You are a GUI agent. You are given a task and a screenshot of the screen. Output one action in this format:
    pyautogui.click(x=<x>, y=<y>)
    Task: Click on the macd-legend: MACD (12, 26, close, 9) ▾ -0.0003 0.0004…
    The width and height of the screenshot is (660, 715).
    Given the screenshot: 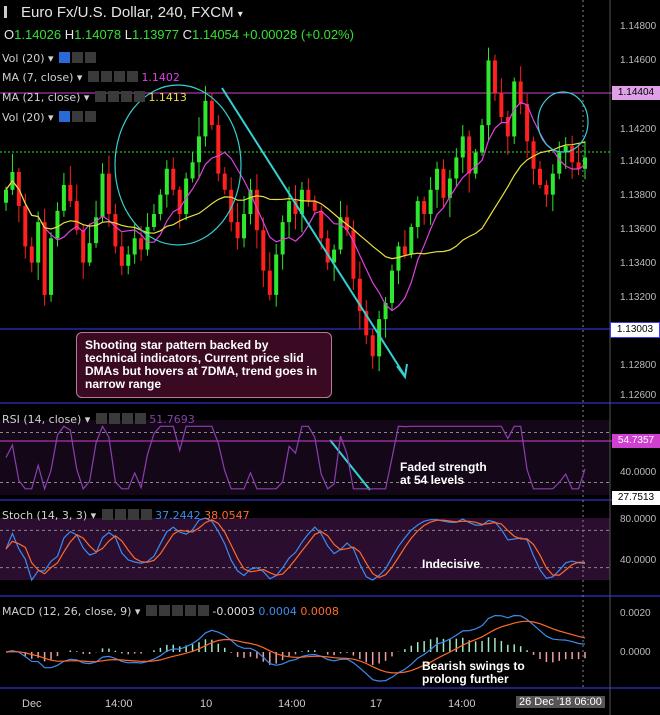 What is the action you would take?
    pyautogui.click(x=170, y=611)
    